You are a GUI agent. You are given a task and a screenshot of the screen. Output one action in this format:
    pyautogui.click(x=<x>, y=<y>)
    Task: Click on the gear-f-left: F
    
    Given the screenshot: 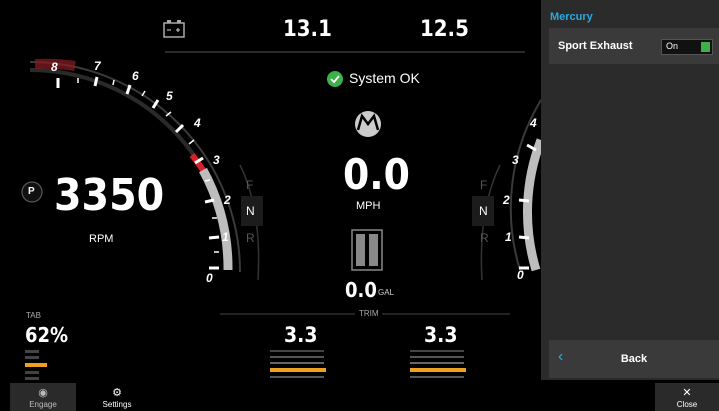 What is the action you would take?
    pyautogui.click(x=250, y=185)
    